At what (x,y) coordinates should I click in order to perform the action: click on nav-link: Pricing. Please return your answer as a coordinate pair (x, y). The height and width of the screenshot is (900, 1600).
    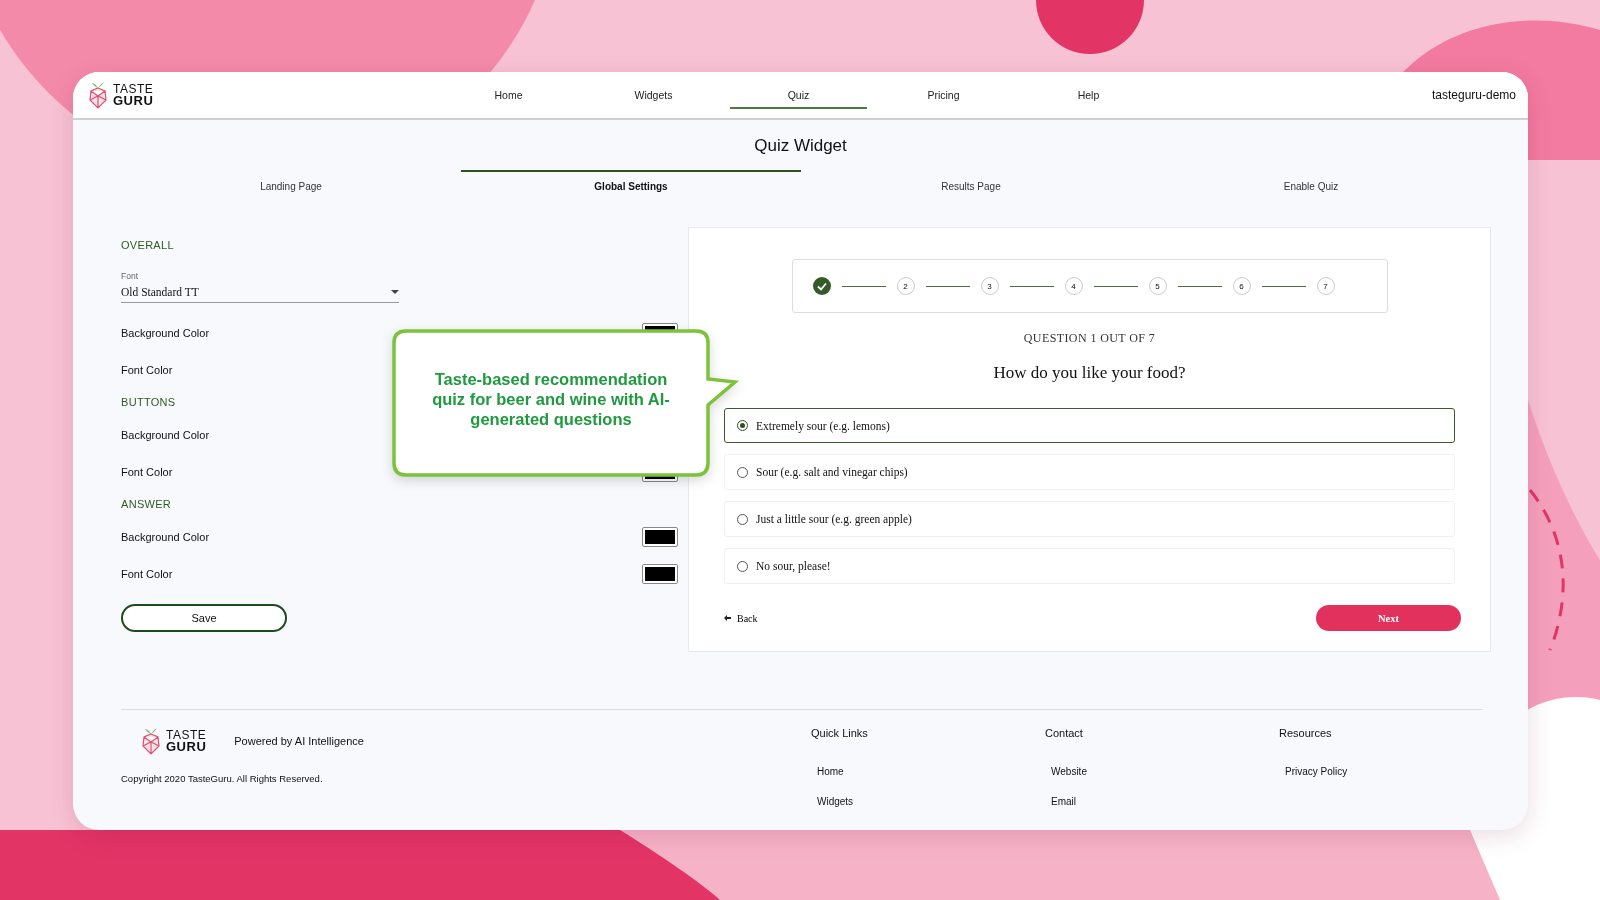
    Looking at the image, I should click on (943, 95).